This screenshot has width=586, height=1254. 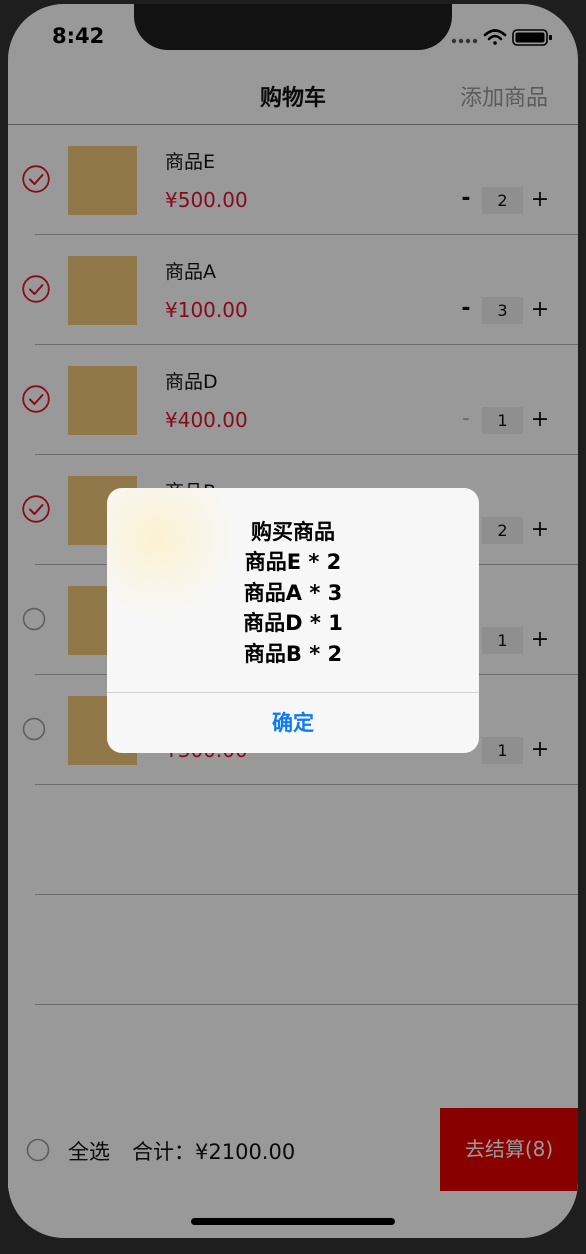 What do you see at coordinates (293, 653) in the screenshot?
I see `dialog-line: 商品B * 2` at bounding box center [293, 653].